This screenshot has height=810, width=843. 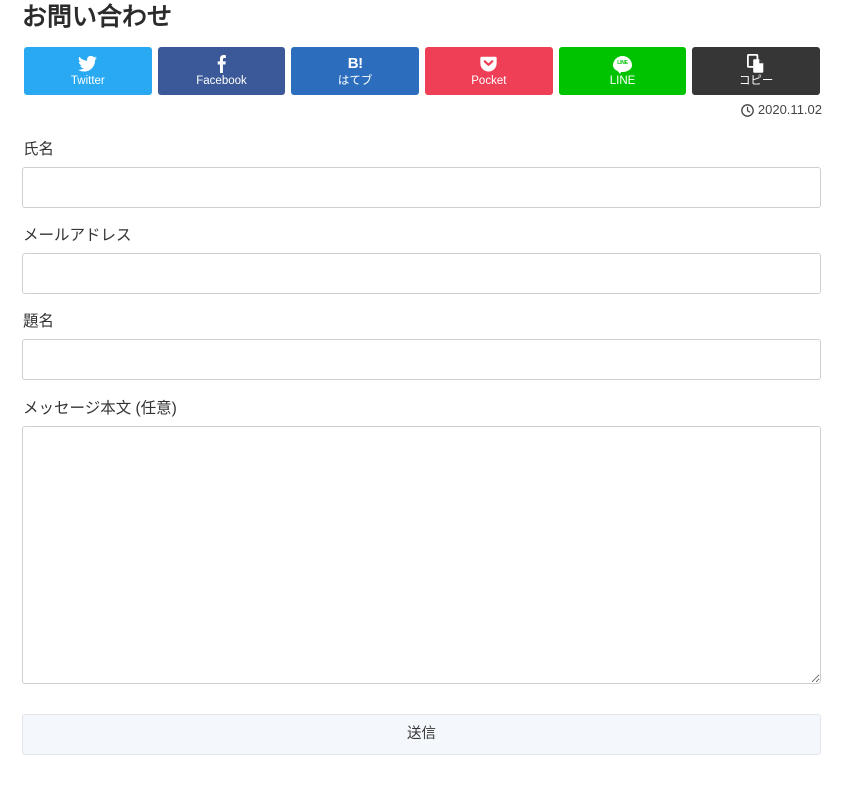 I want to click on share-button-label: LINE, so click(x=622, y=81).